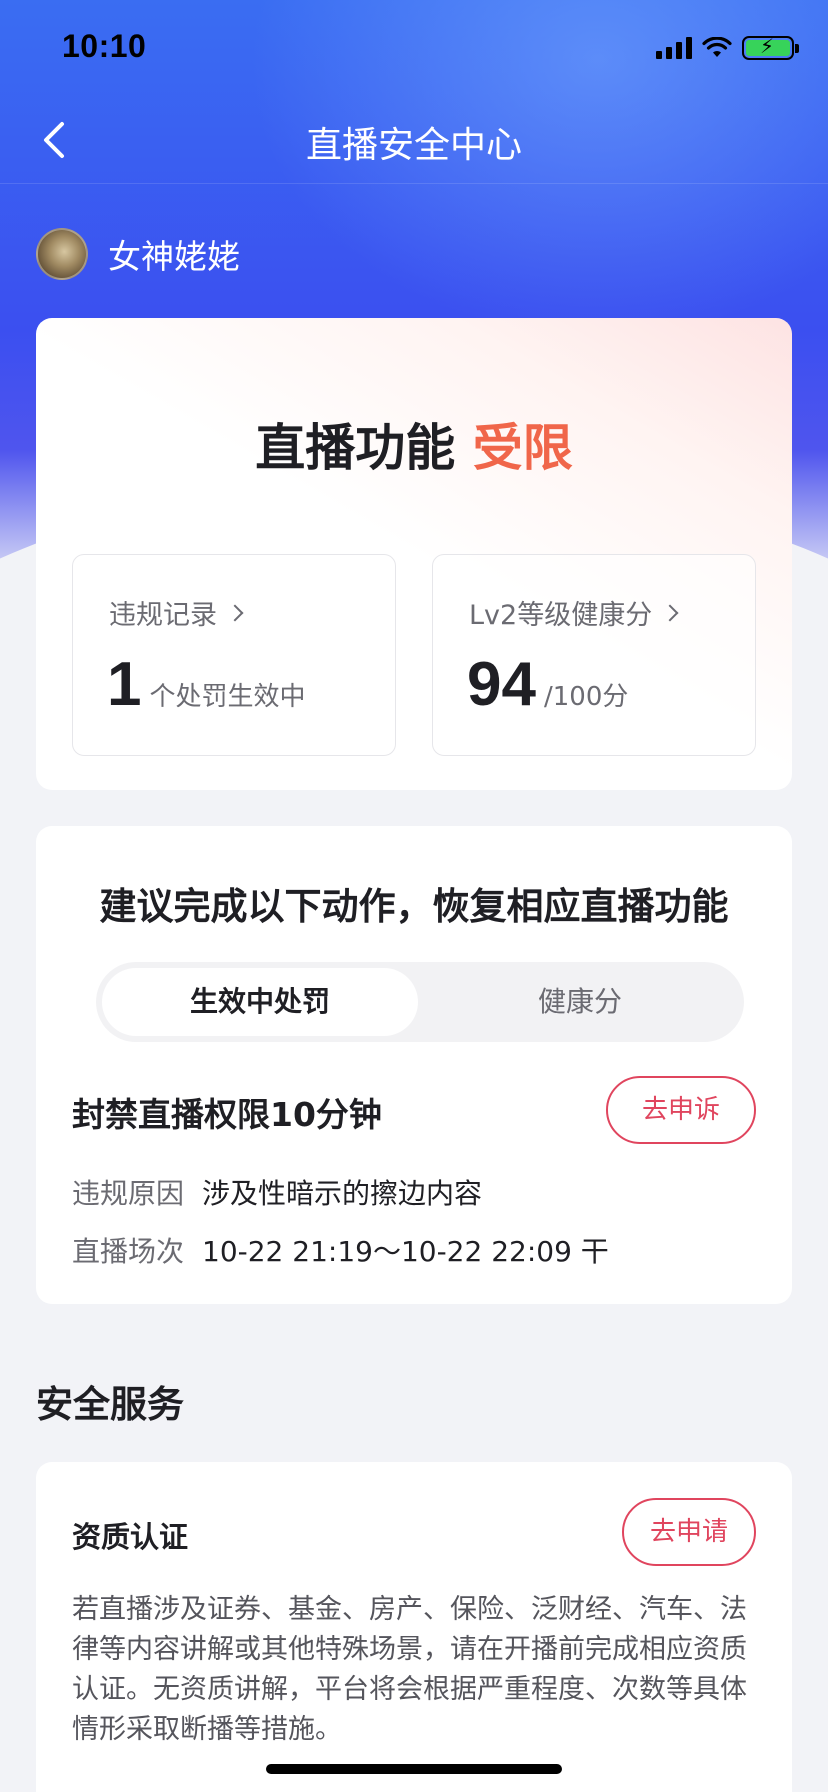  Describe the element at coordinates (501, 684) in the screenshot. I see `health-score-value: 94` at that location.